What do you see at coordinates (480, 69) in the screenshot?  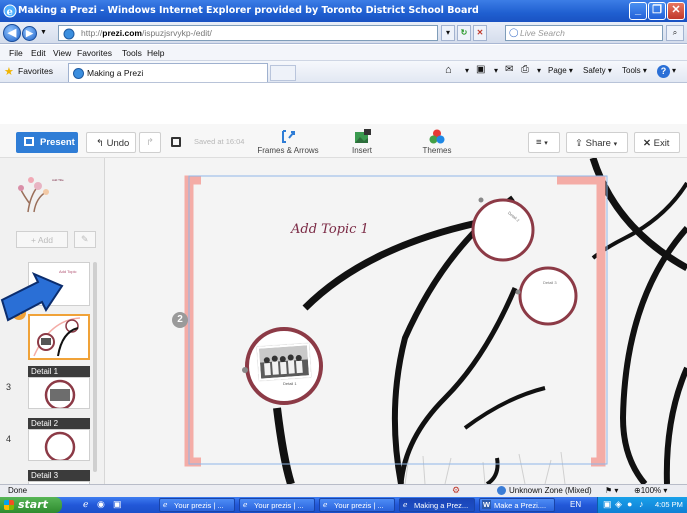 I see `feeds-icon: ▣` at bounding box center [480, 69].